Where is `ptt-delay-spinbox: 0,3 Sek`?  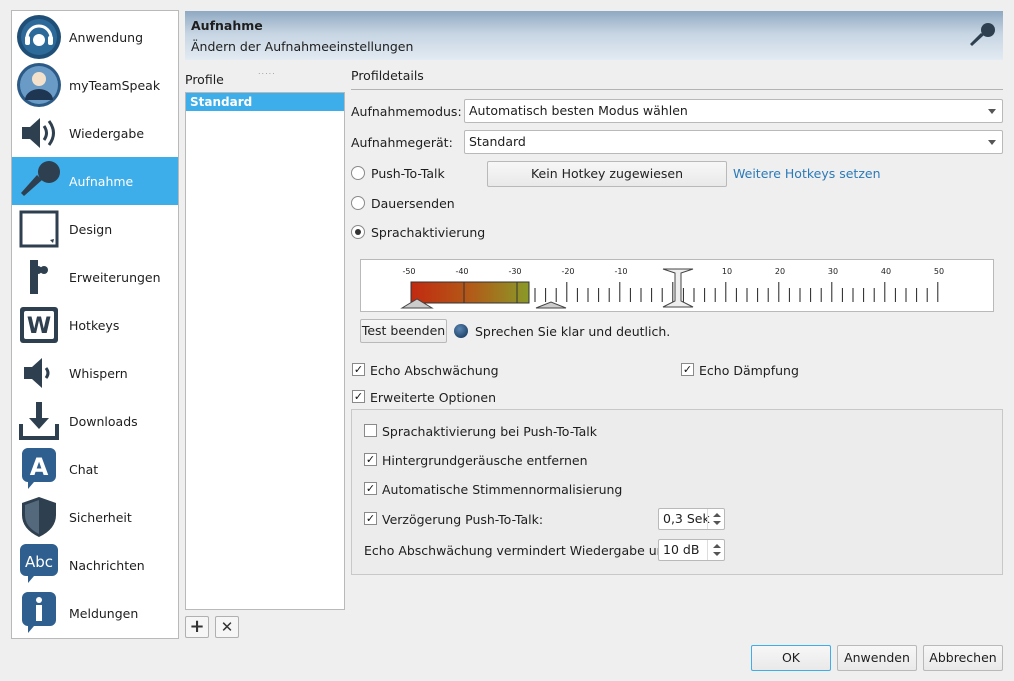 ptt-delay-spinbox: 0,3 Sek is located at coordinates (691, 519).